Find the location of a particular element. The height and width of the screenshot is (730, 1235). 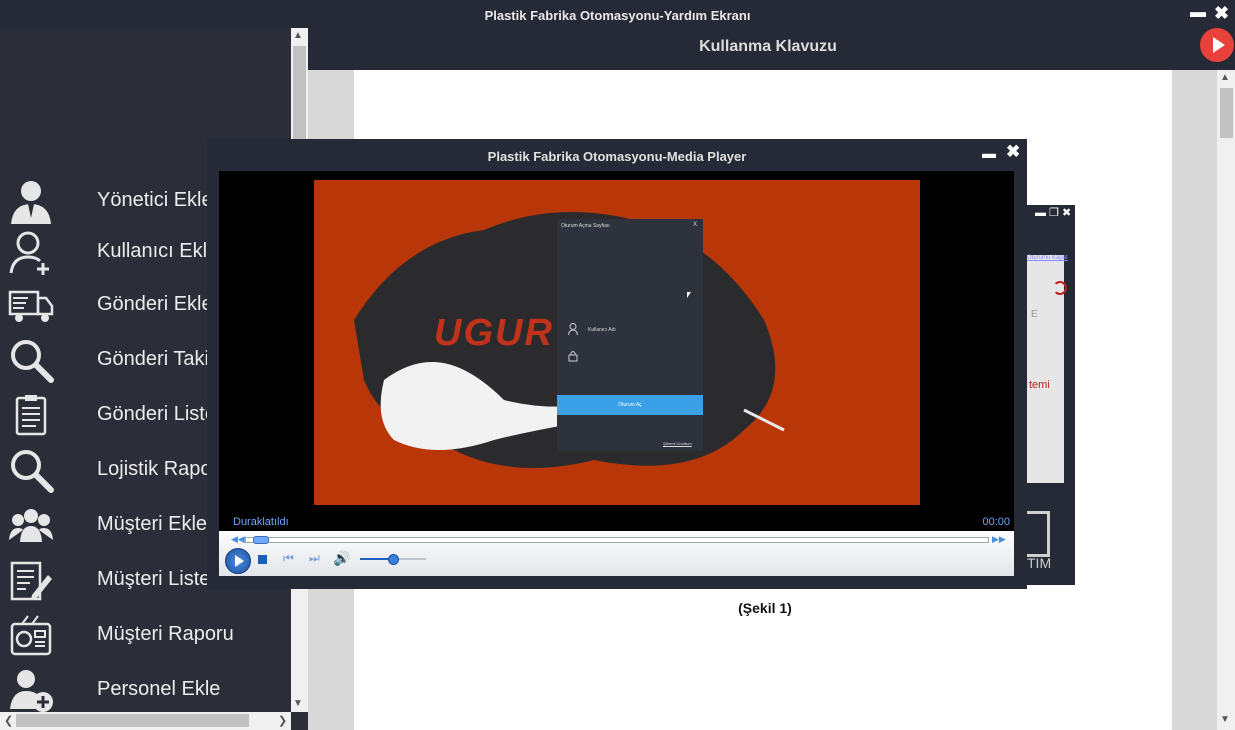

video-logo-text: UGUR is located at coordinates (494, 333).